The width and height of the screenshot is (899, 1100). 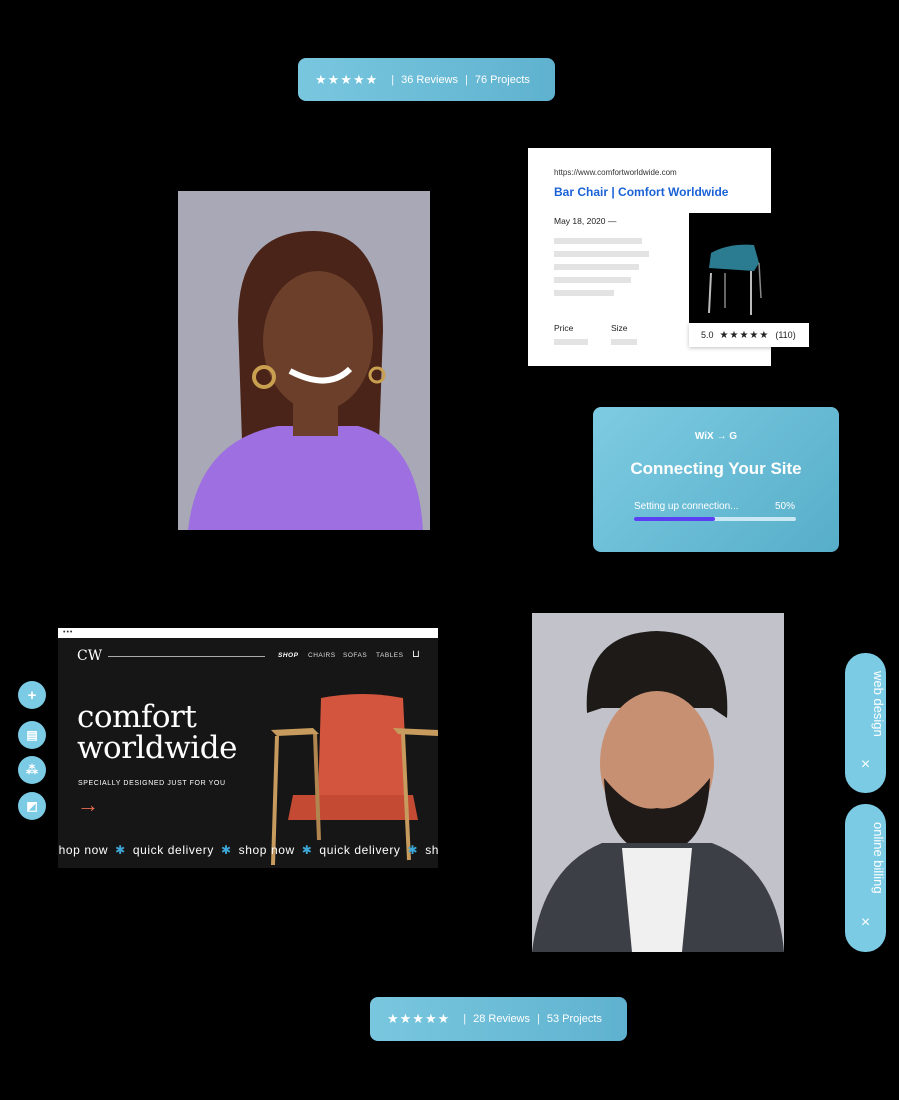 I want to click on rating-badge-bottom: ★★★★★ | 28 Reviews | 53 Projects, so click(x=498, y=1019).